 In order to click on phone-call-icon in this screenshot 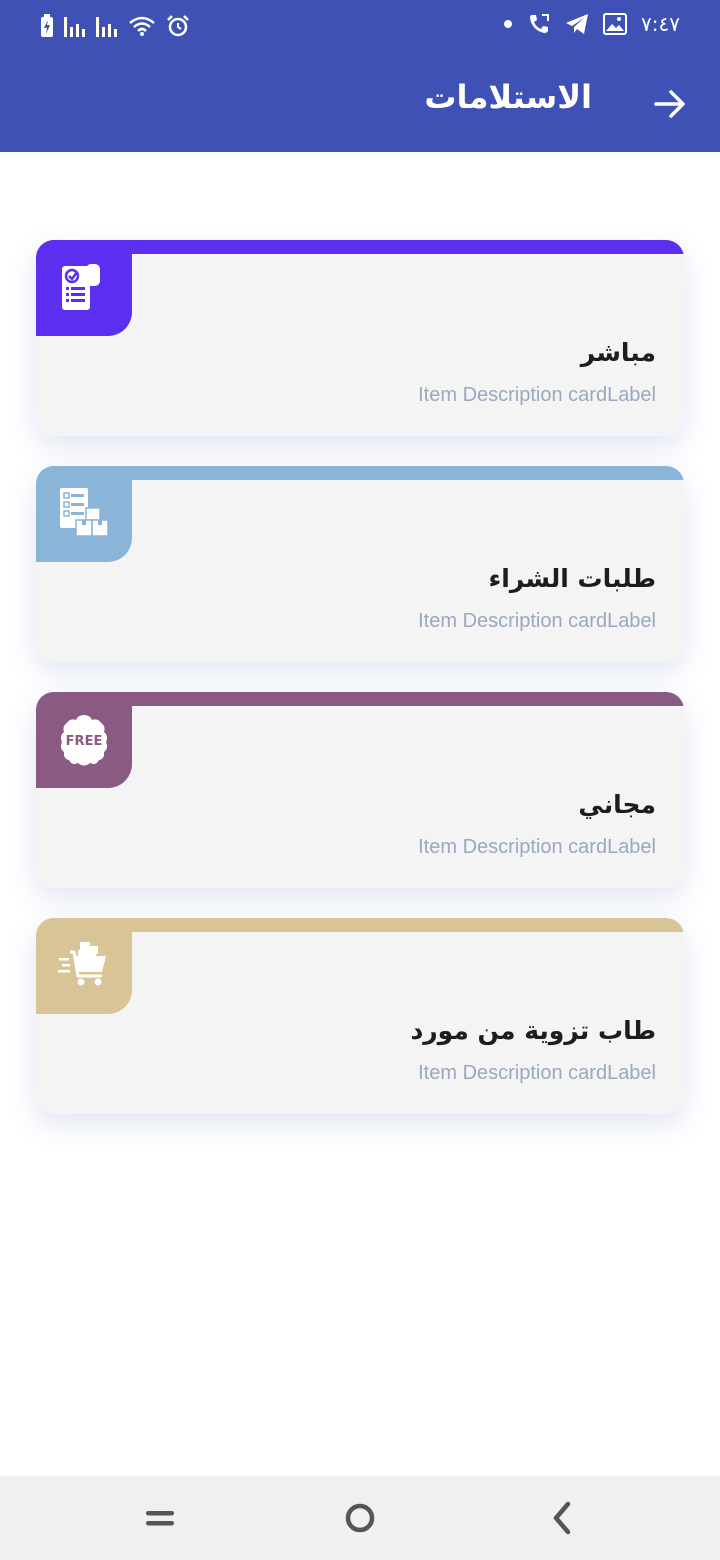, I will do `click(540, 23)`.